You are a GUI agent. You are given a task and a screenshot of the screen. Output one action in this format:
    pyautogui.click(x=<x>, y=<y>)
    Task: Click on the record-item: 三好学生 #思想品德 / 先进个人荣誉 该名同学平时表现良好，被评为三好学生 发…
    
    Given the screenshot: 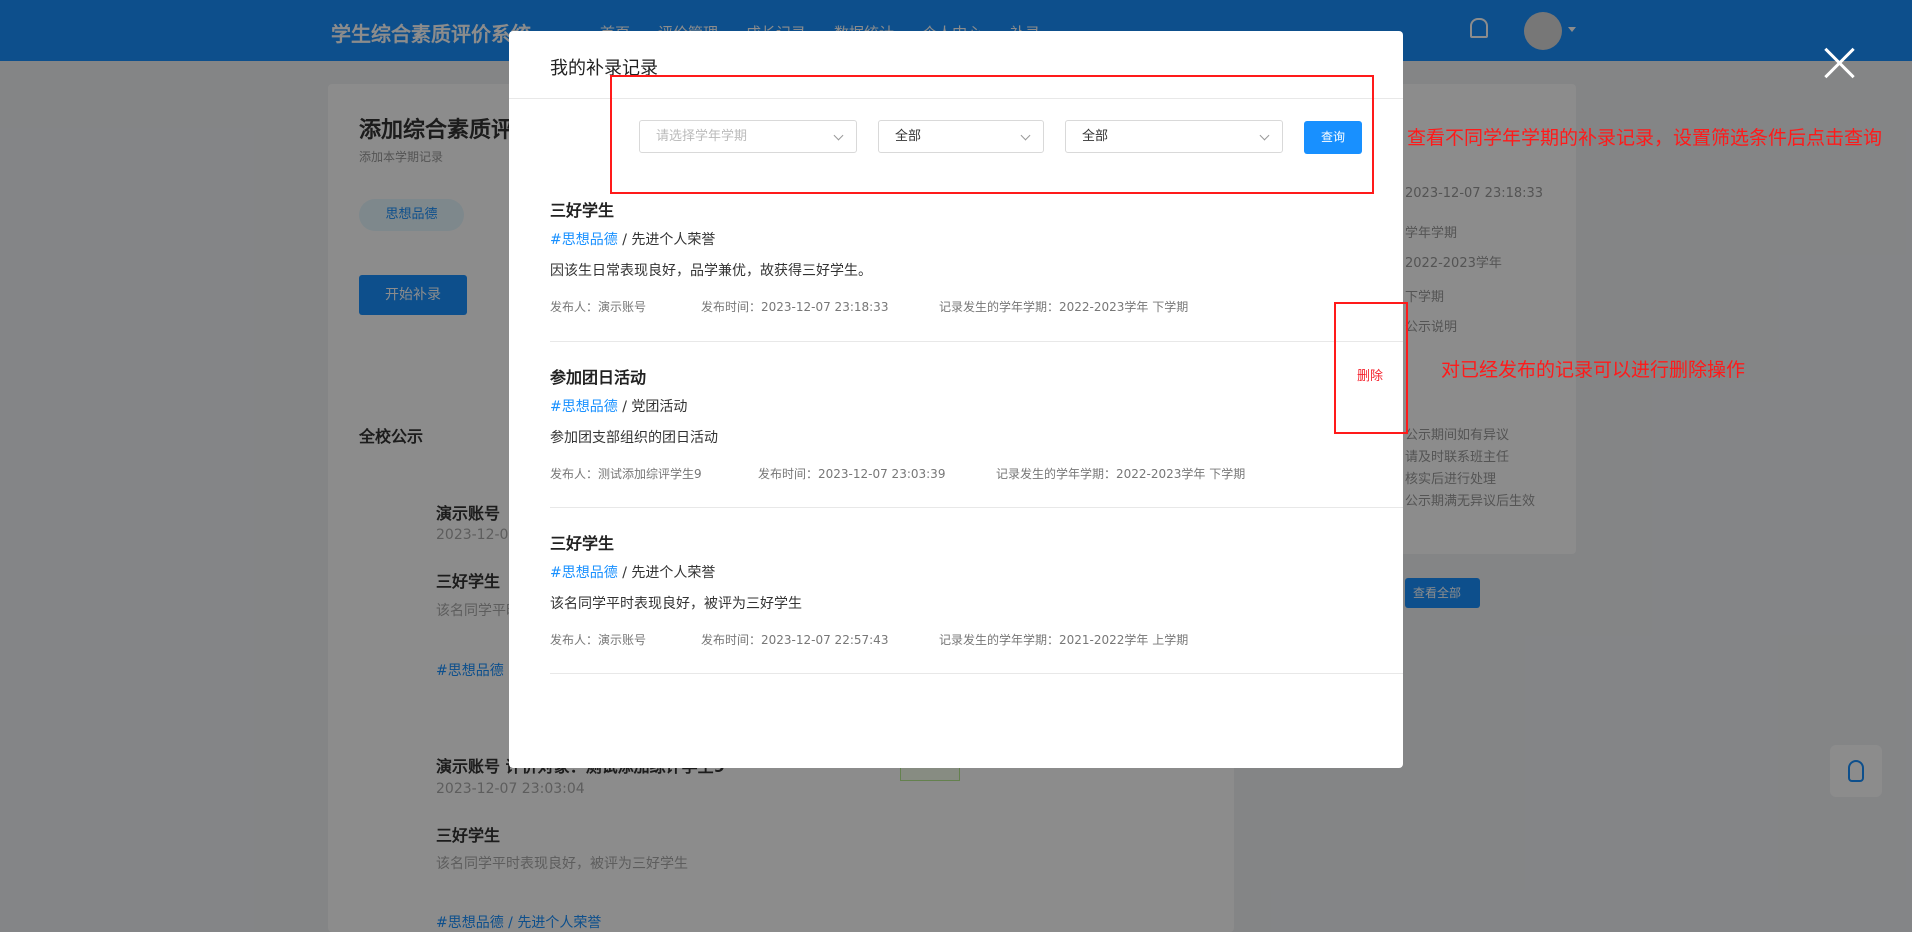 What is the action you would take?
    pyautogui.click(x=976, y=602)
    